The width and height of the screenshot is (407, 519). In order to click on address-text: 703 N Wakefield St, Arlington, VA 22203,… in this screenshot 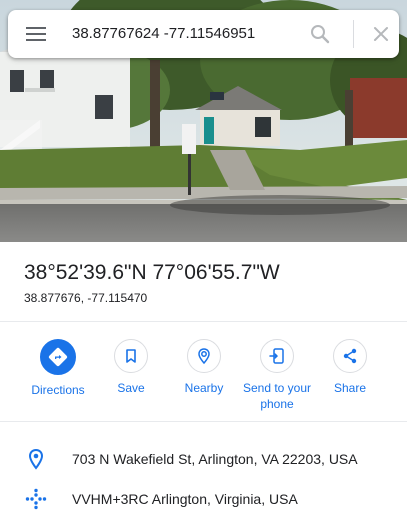, I will do `click(215, 459)`.